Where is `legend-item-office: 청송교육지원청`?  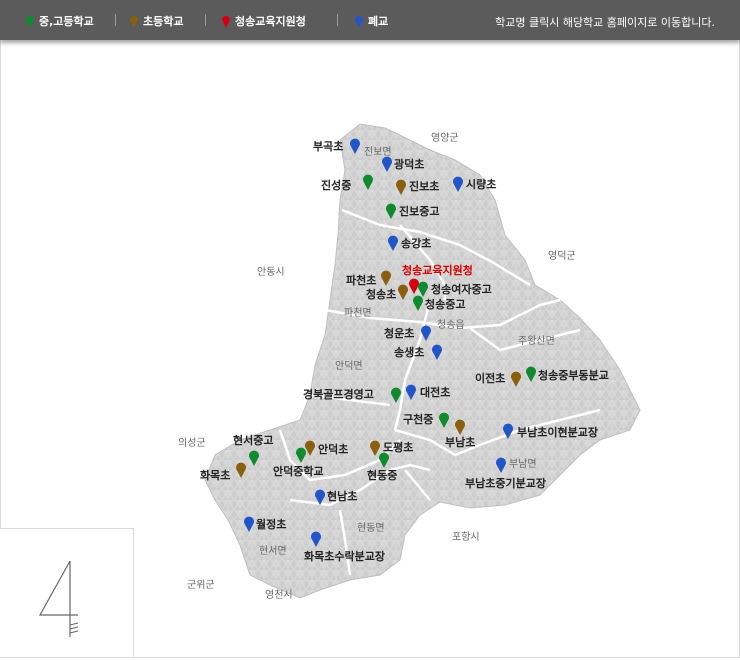 legend-item-office: 청송교육지원청 is located at coordinates (263, 21).